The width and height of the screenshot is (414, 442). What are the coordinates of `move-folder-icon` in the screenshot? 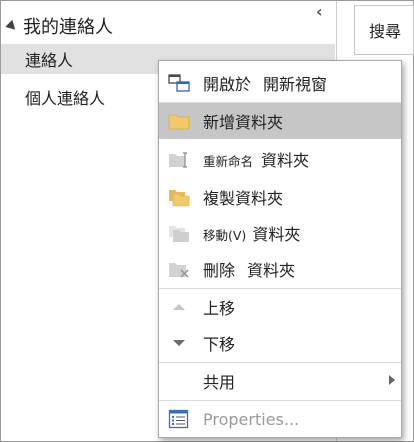 It's located at (179, 234).